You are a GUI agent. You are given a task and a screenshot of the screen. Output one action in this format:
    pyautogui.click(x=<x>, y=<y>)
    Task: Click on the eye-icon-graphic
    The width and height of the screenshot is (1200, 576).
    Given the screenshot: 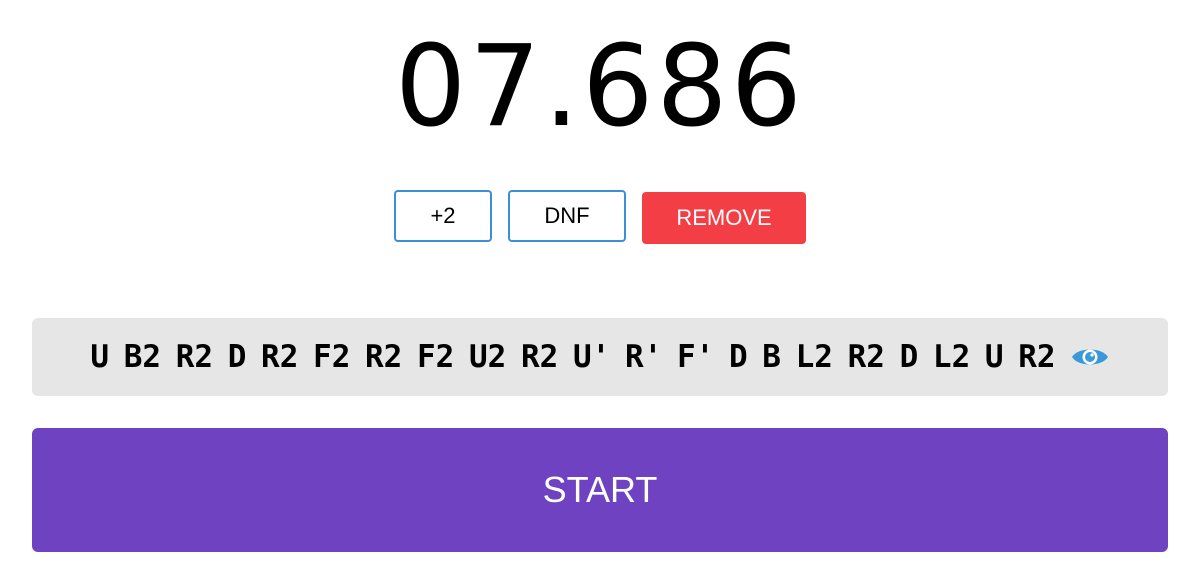 What is the action you would take?
    pyautogui.click(x=1089, y=357)
    